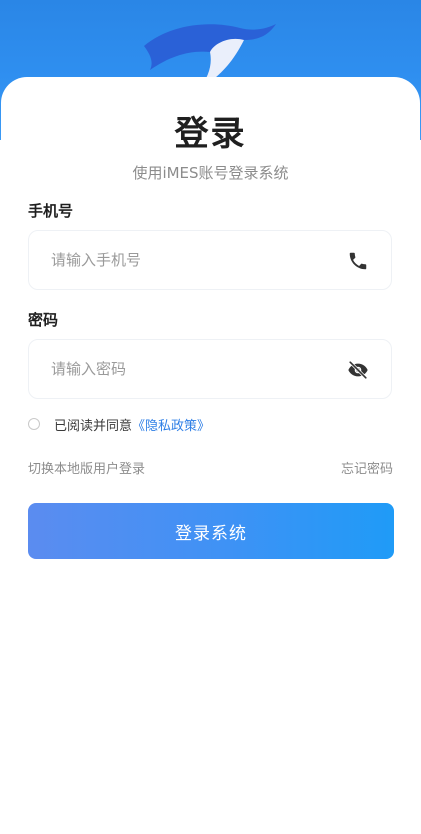  Describe the element at coordinates (358, 370) in the screenshot. I see `eye-off-icon` at that location.